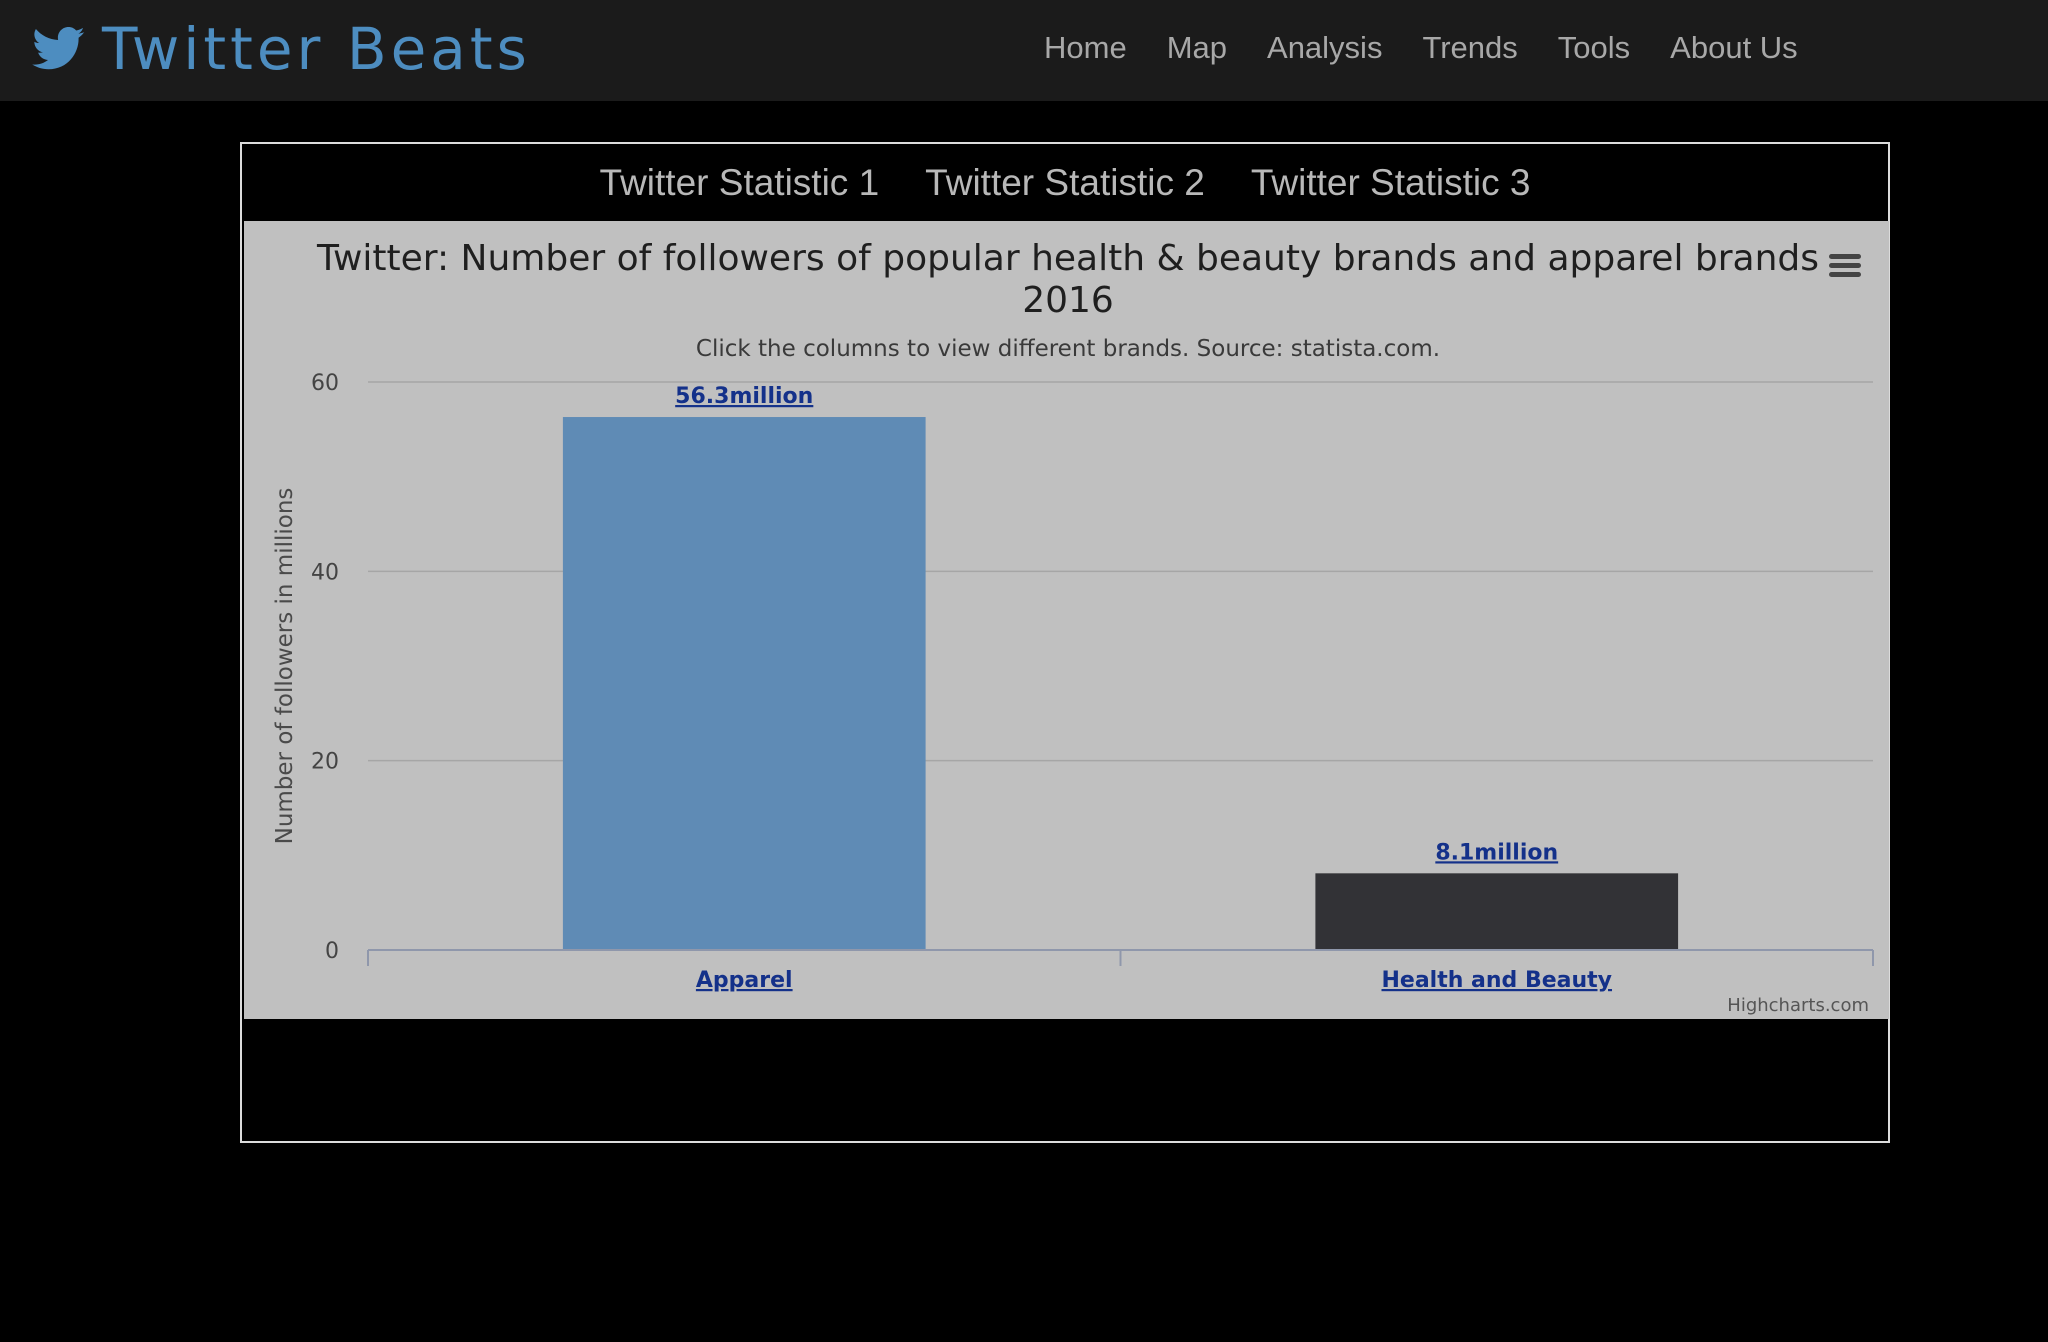 The height and width of the screenshot is (1342, 2048). Describe the element at coordinates (1324, 48) in the screenshot. I see `nav-analysis: Analysis` at that location.